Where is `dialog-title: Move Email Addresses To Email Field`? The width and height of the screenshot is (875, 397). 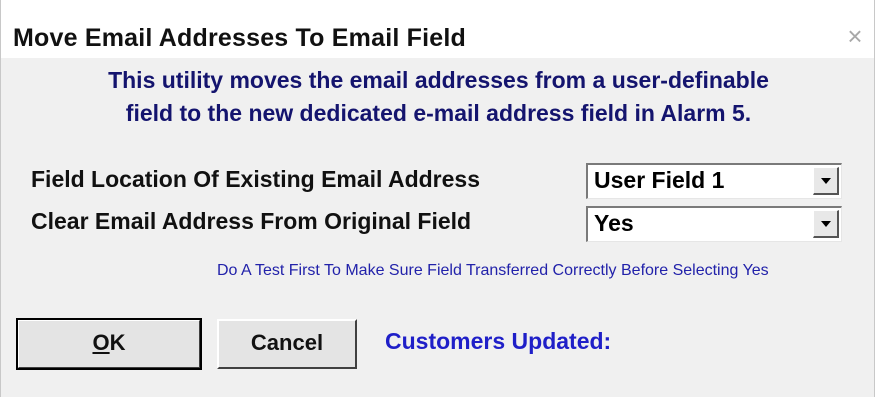
dialog-title: Move Email Addresses To Email Field is located at coordinates (239, 38).